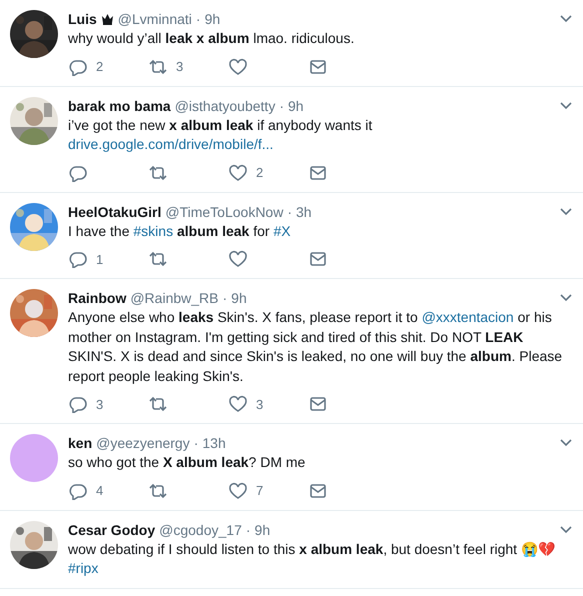 The image size is (583, 596). What do you see at coordinates (282, 230) in the screenshot?
I see `link: #X` at bounding box center [282, 230].